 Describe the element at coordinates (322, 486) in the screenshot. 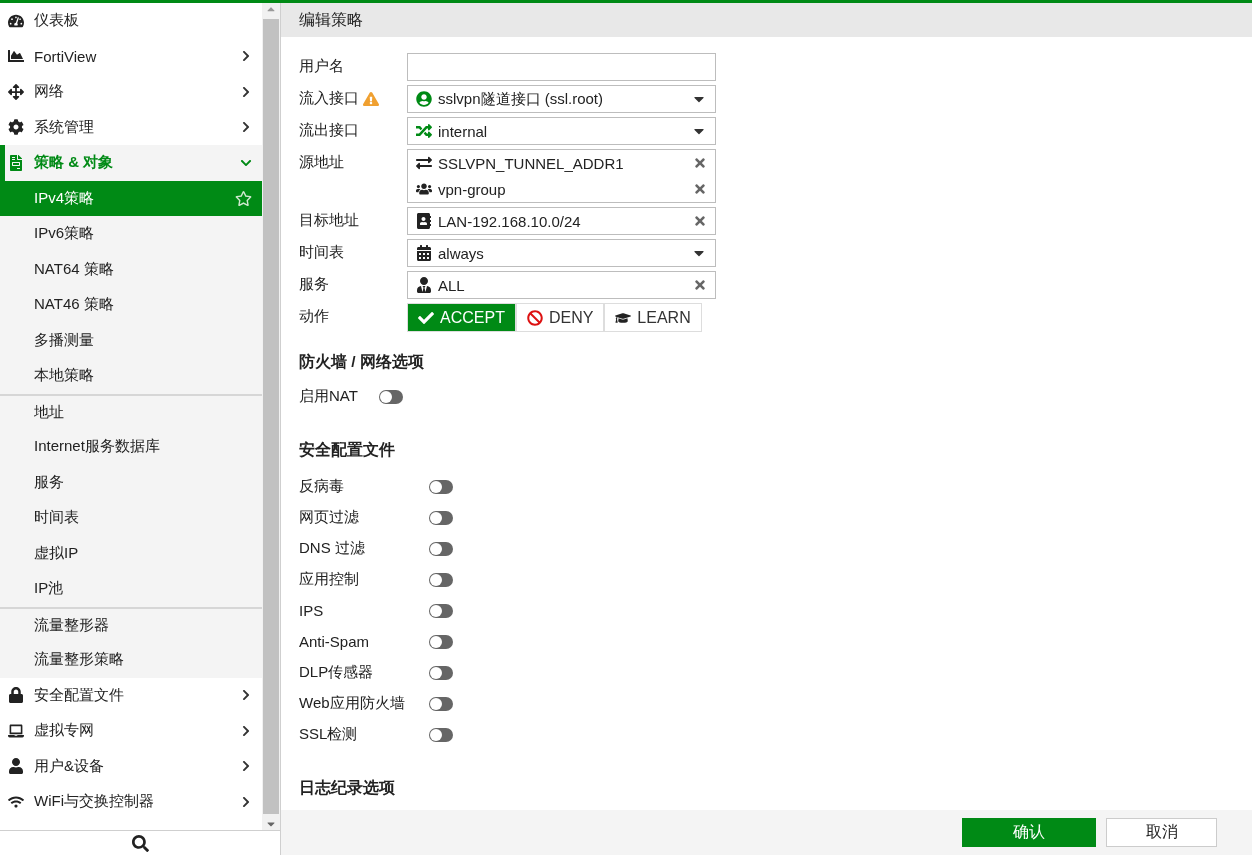

I see `toggle-label: 反病毒` at that location.